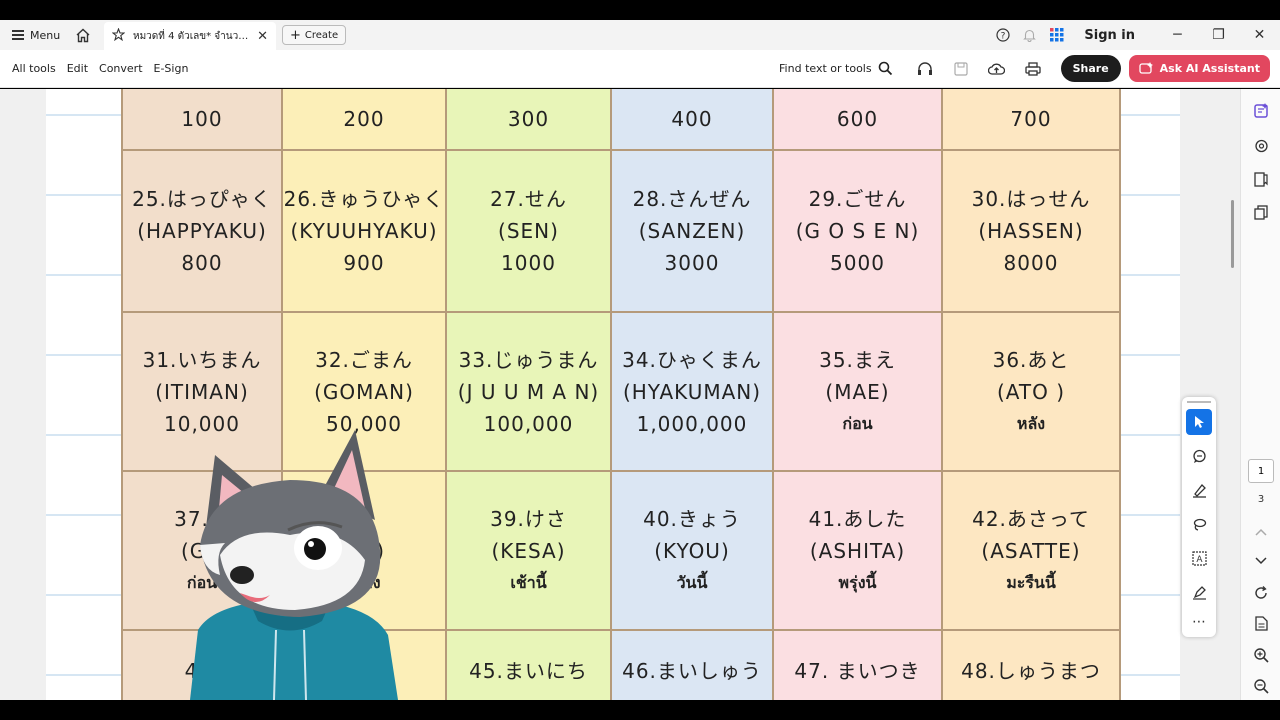 This screenshot has width=1280, height=720. I want to click on palette-drag-handle, so click(1199, 402).